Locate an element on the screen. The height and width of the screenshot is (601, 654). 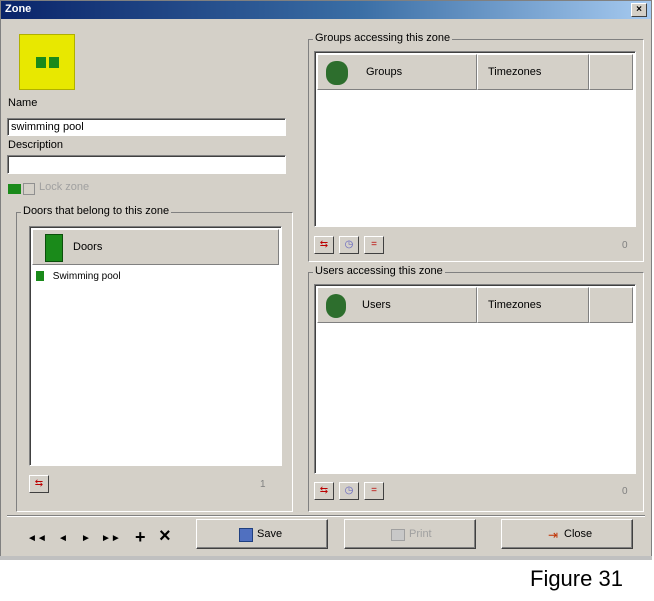
users-group-title: Users accessing this zone is located at coordinates (379, 271).